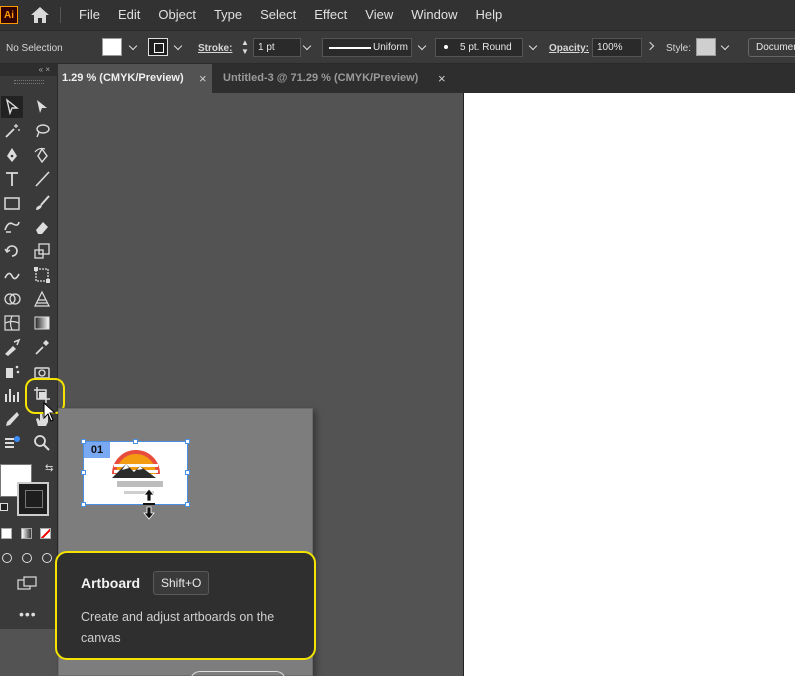 The image size is (795, 676). What do you see at coordinates (278, 15) in the screenshot?
I see `menu-select: Select` at bounding box center [278, 15].